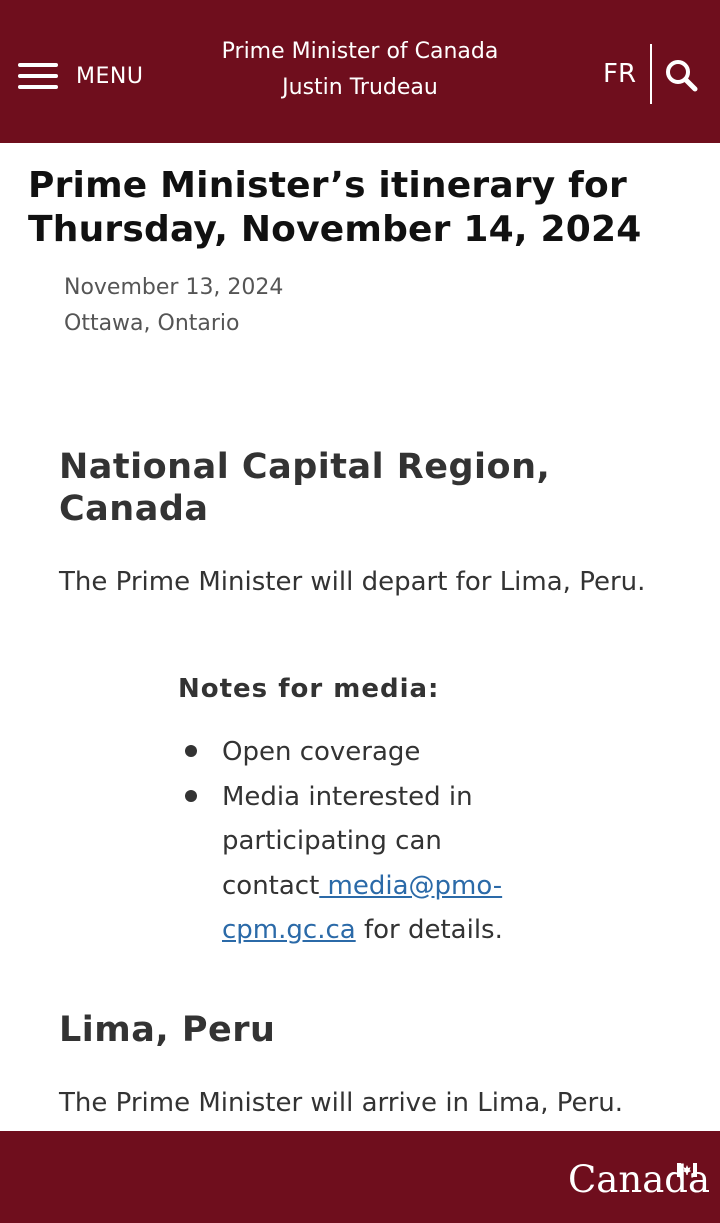  What do you see at coordinates (360, 51) in the screenshot?
I see `site-title-line1: Prime Minister of Canada` at bounding box center [360, 51].